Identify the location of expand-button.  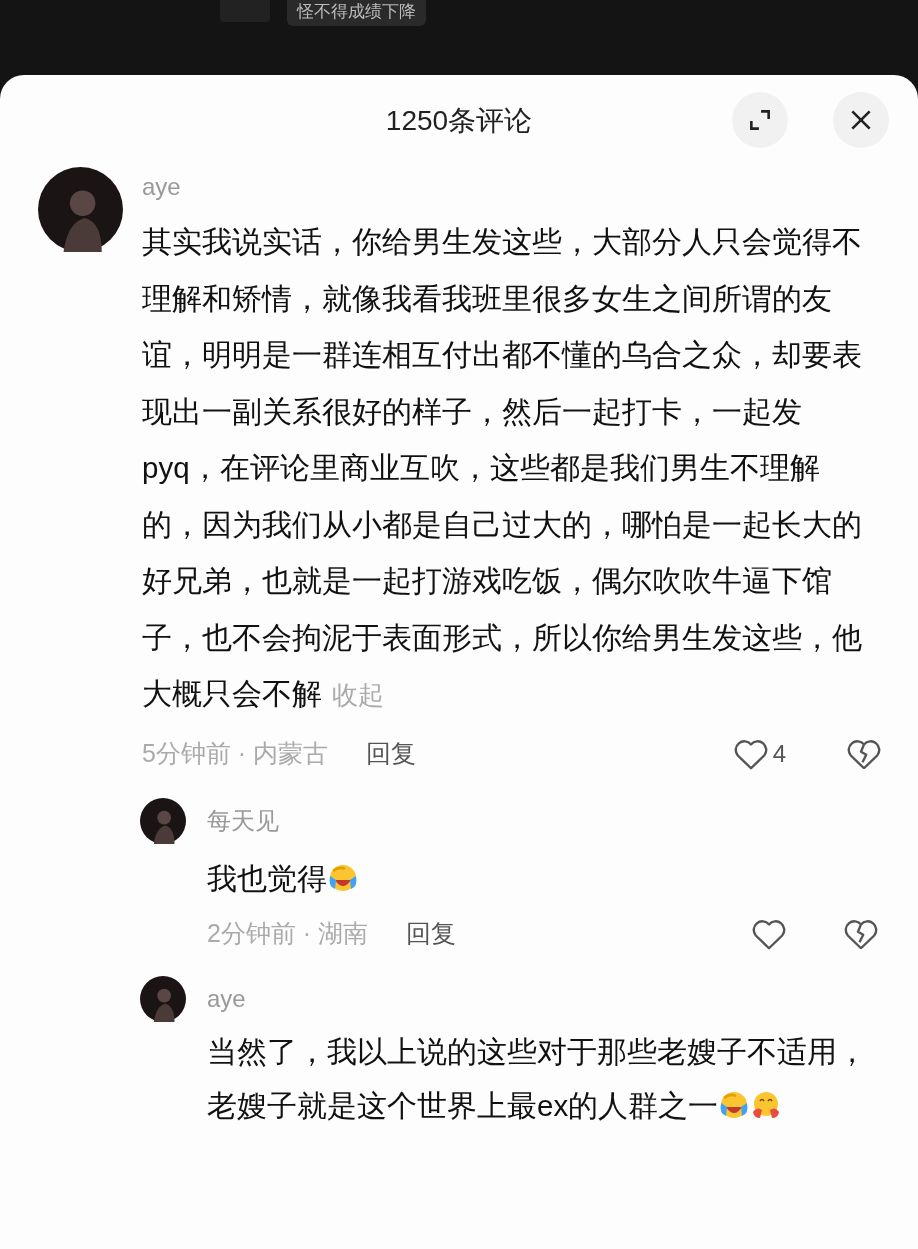
(760, 120).